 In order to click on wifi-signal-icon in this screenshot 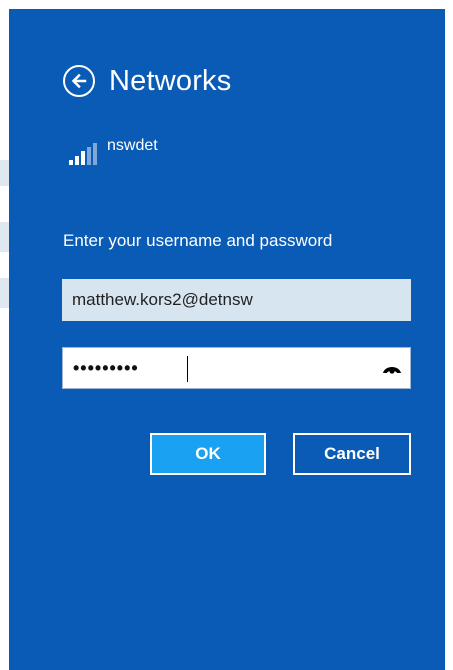, I will do `click(83, 154)`.